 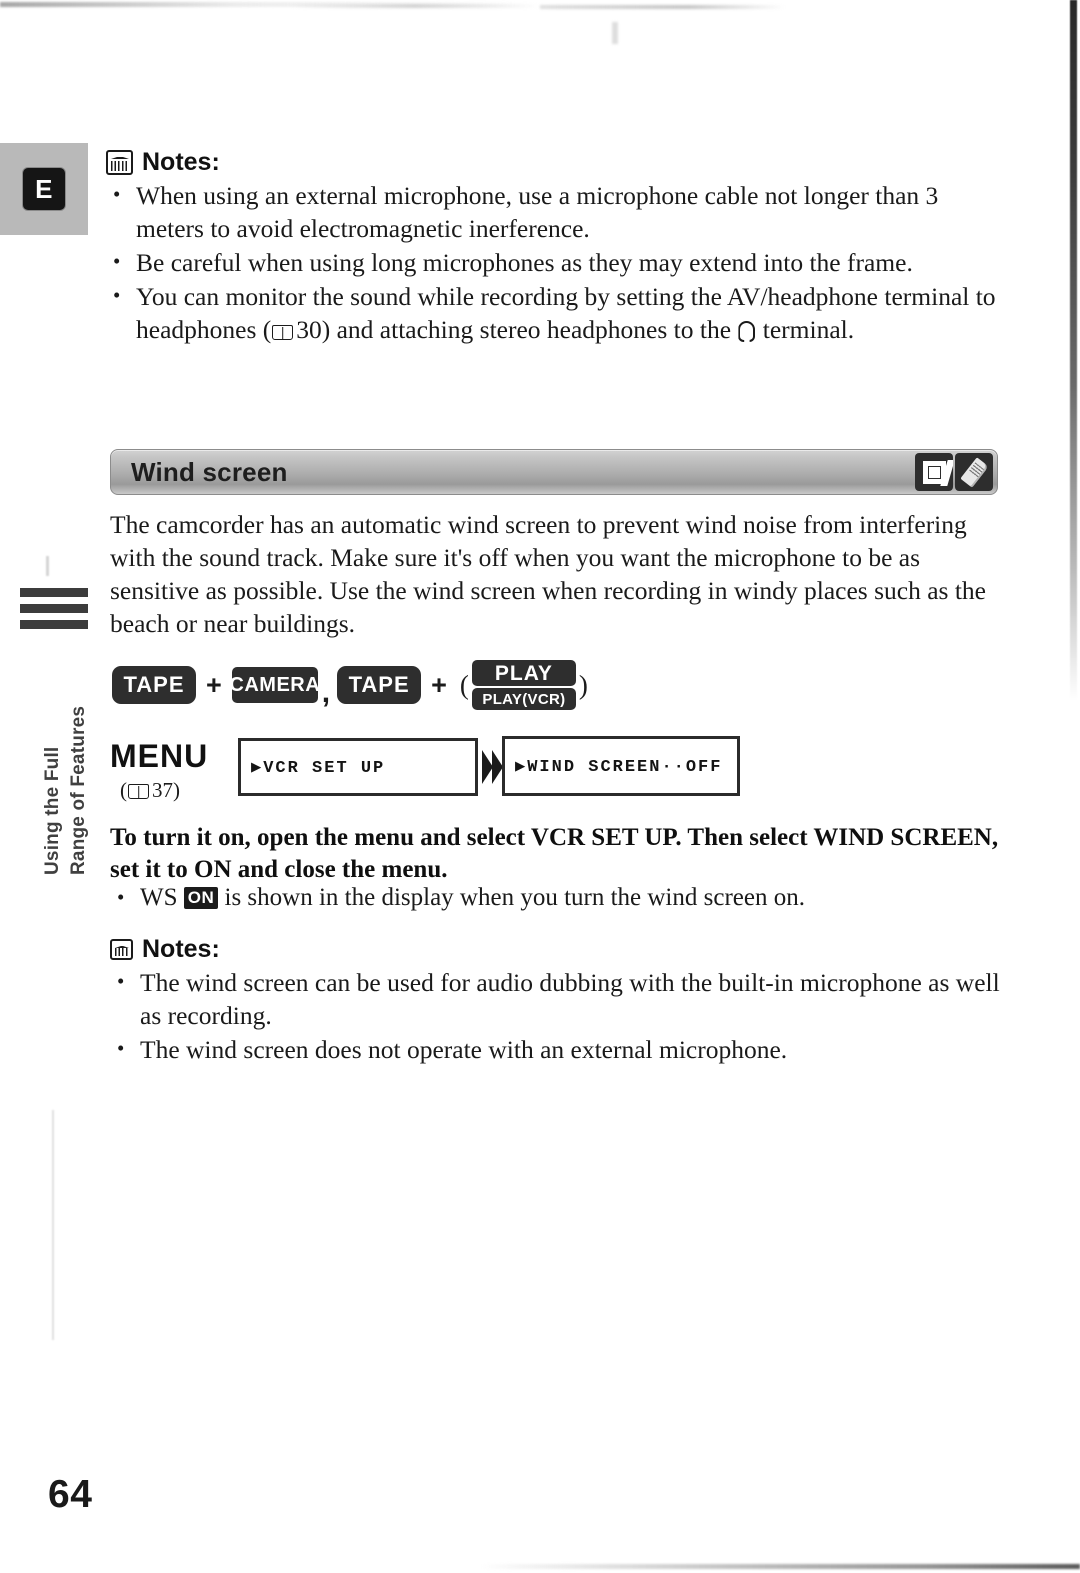 I want to click on scan-artifact-mark, so click(x=615, y=33).